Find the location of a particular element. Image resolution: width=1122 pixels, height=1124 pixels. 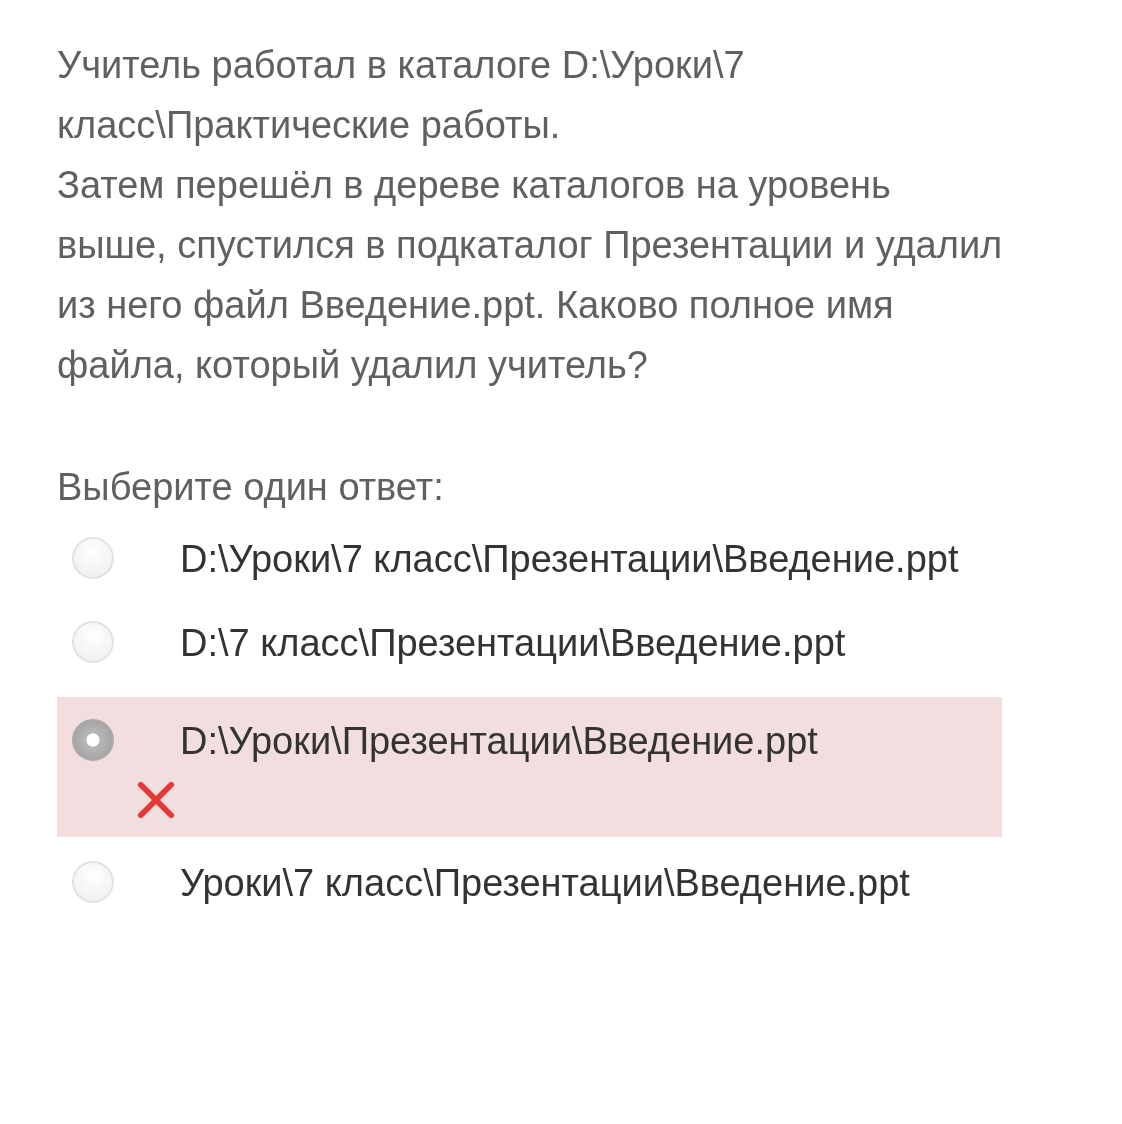

cross-icon is located at coordinates (156, 800).